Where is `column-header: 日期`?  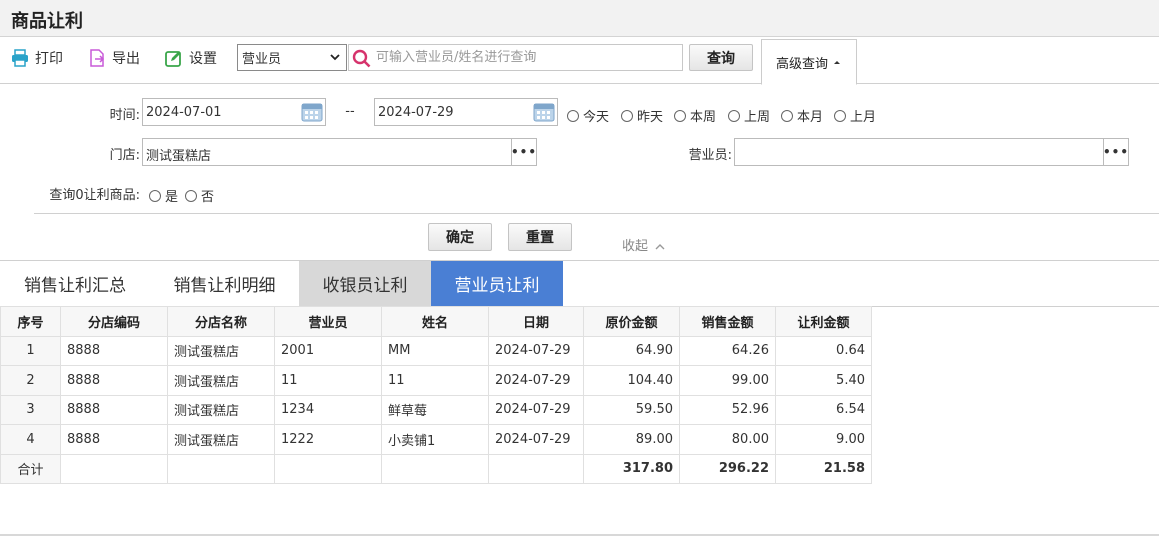
column-header: 日期 is located at coordinates (536, 321).